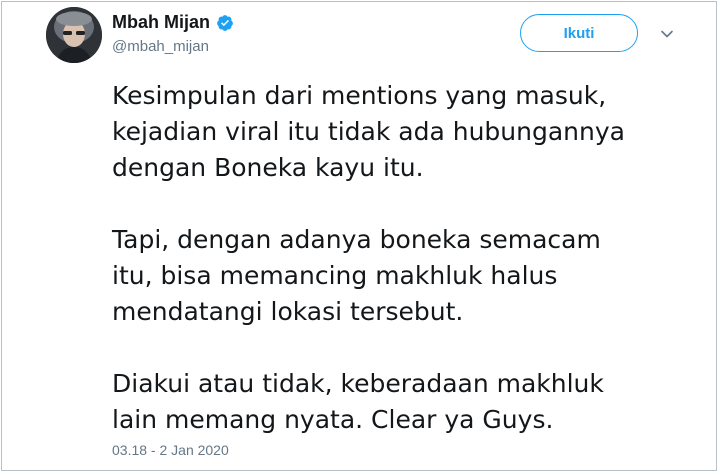 The height and width of the screenshot is (475, 720). Describe the element at coordinates (335, 275) in the screenshot. I see `tweet-line: itu, bisa memancing makhluk halus` at that location.